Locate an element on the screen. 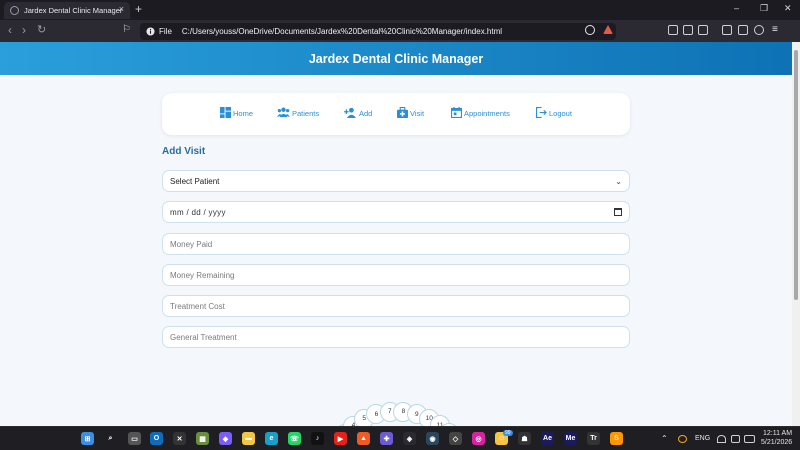 The image size is (800, 450). info-icon is located at coordinates (150, 31).